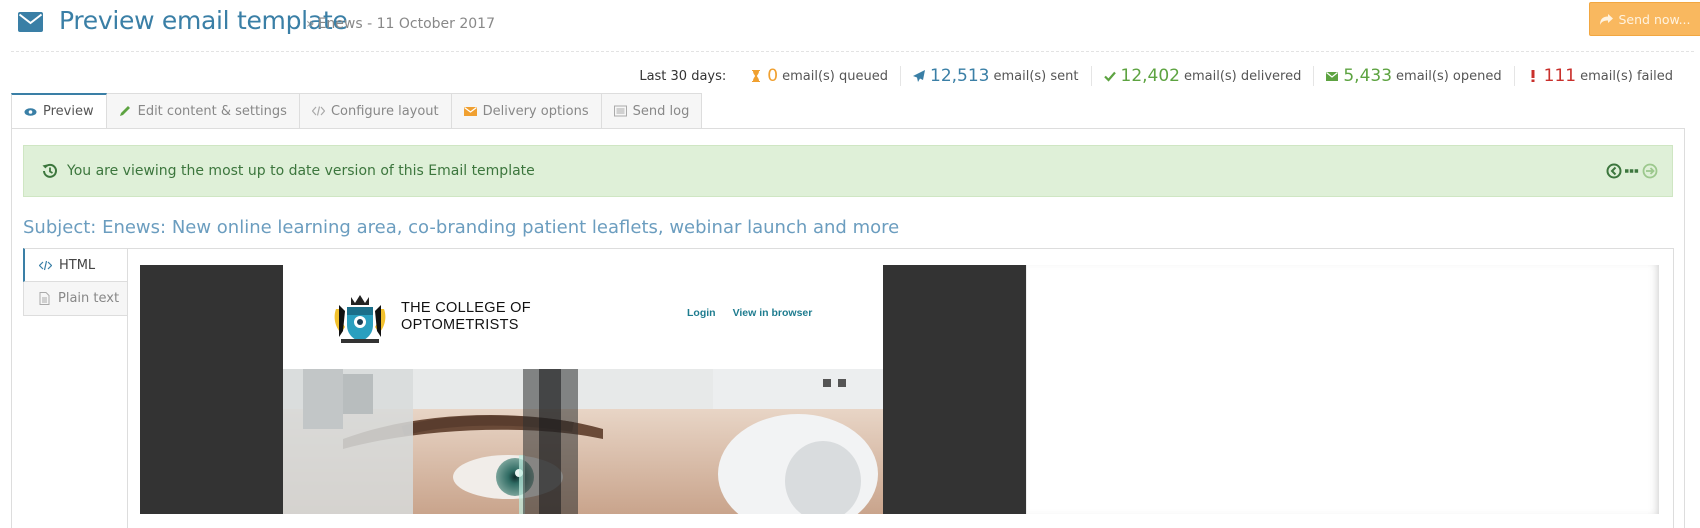 This screenshot has height=528, width=1700. I want to click on tab-edit-content: Edit content & settings, so click(203, 111).